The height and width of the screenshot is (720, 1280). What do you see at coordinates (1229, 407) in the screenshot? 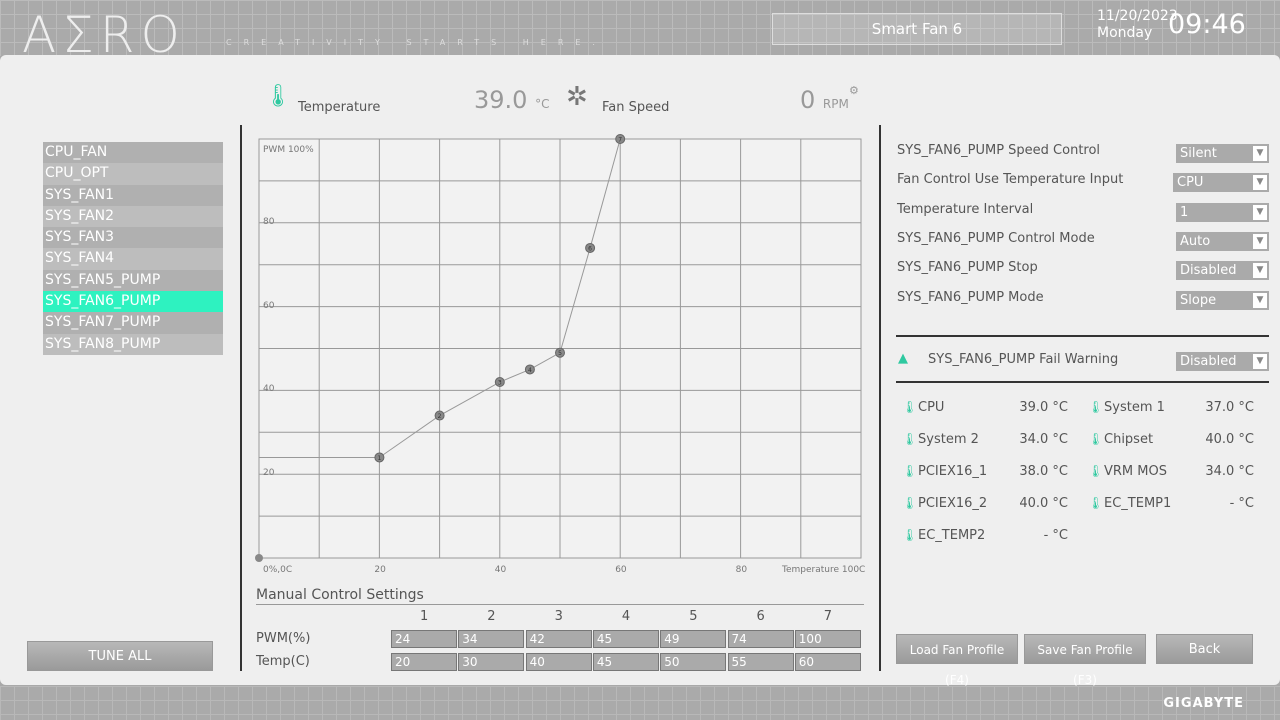
I see `sensor-value: 37.0 °C` at bounding box center [1229, 407].